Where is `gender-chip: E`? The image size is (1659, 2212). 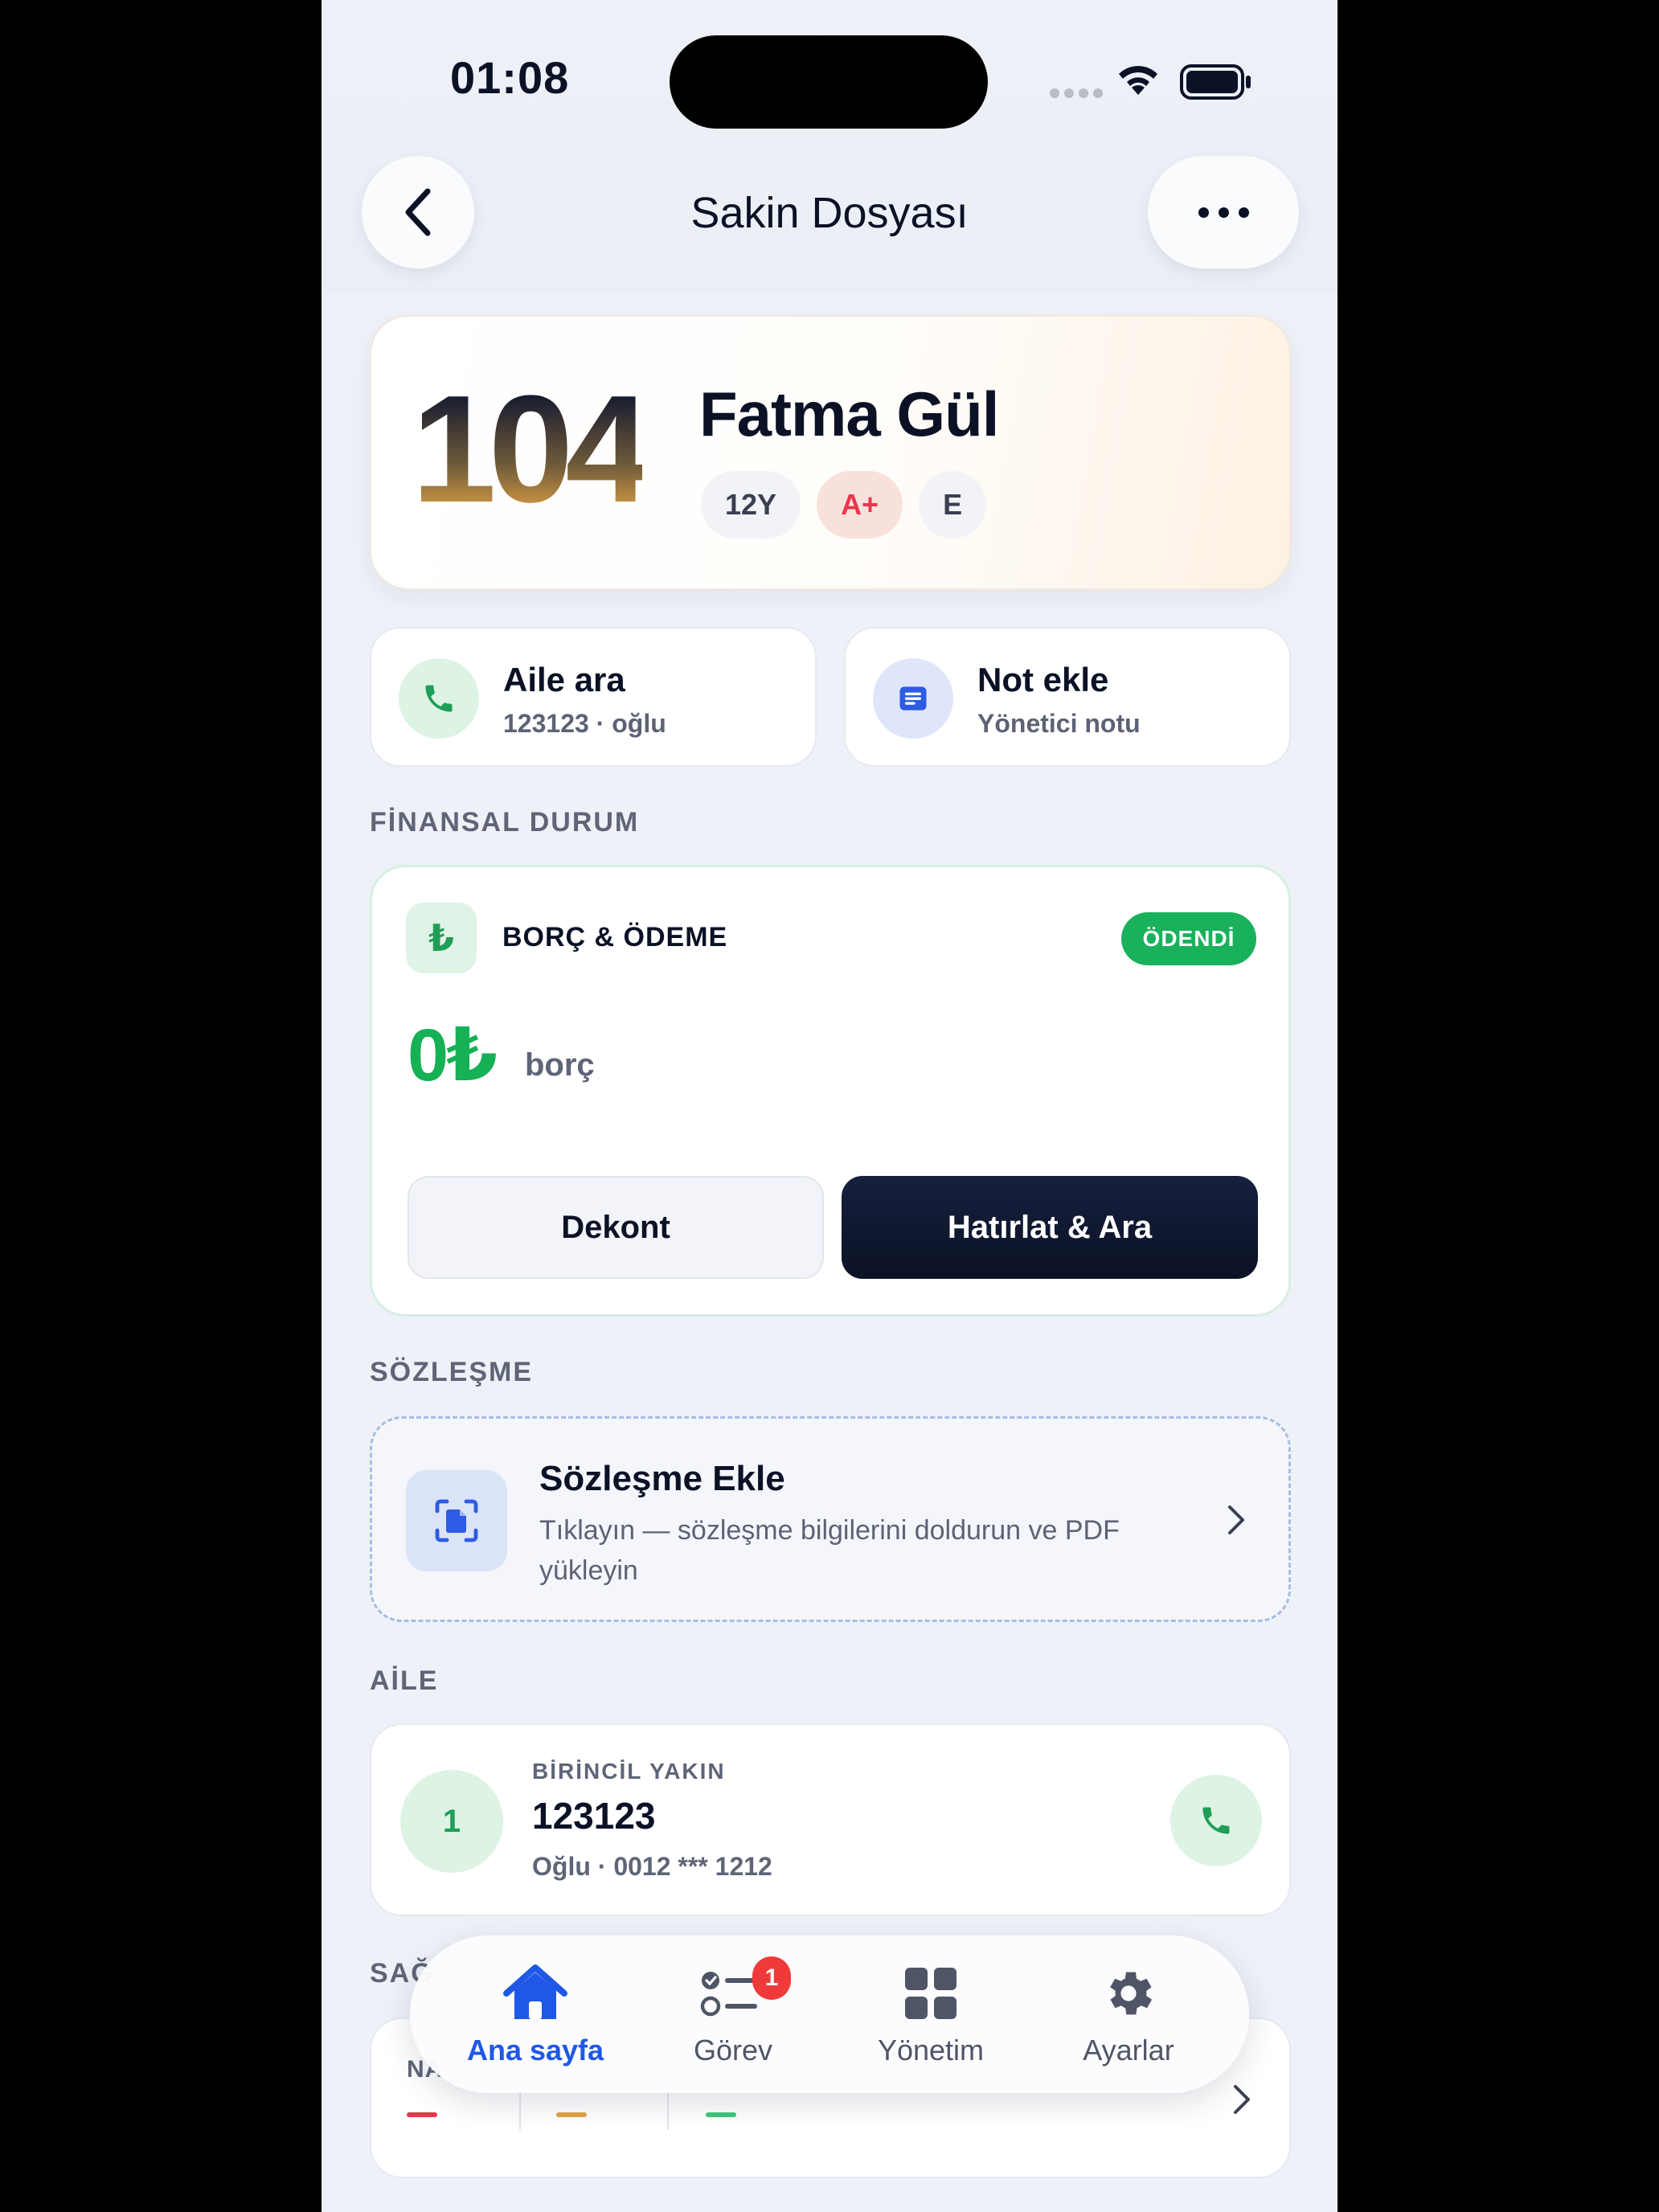
gender-chip: E is located at coordinates (953, 505).